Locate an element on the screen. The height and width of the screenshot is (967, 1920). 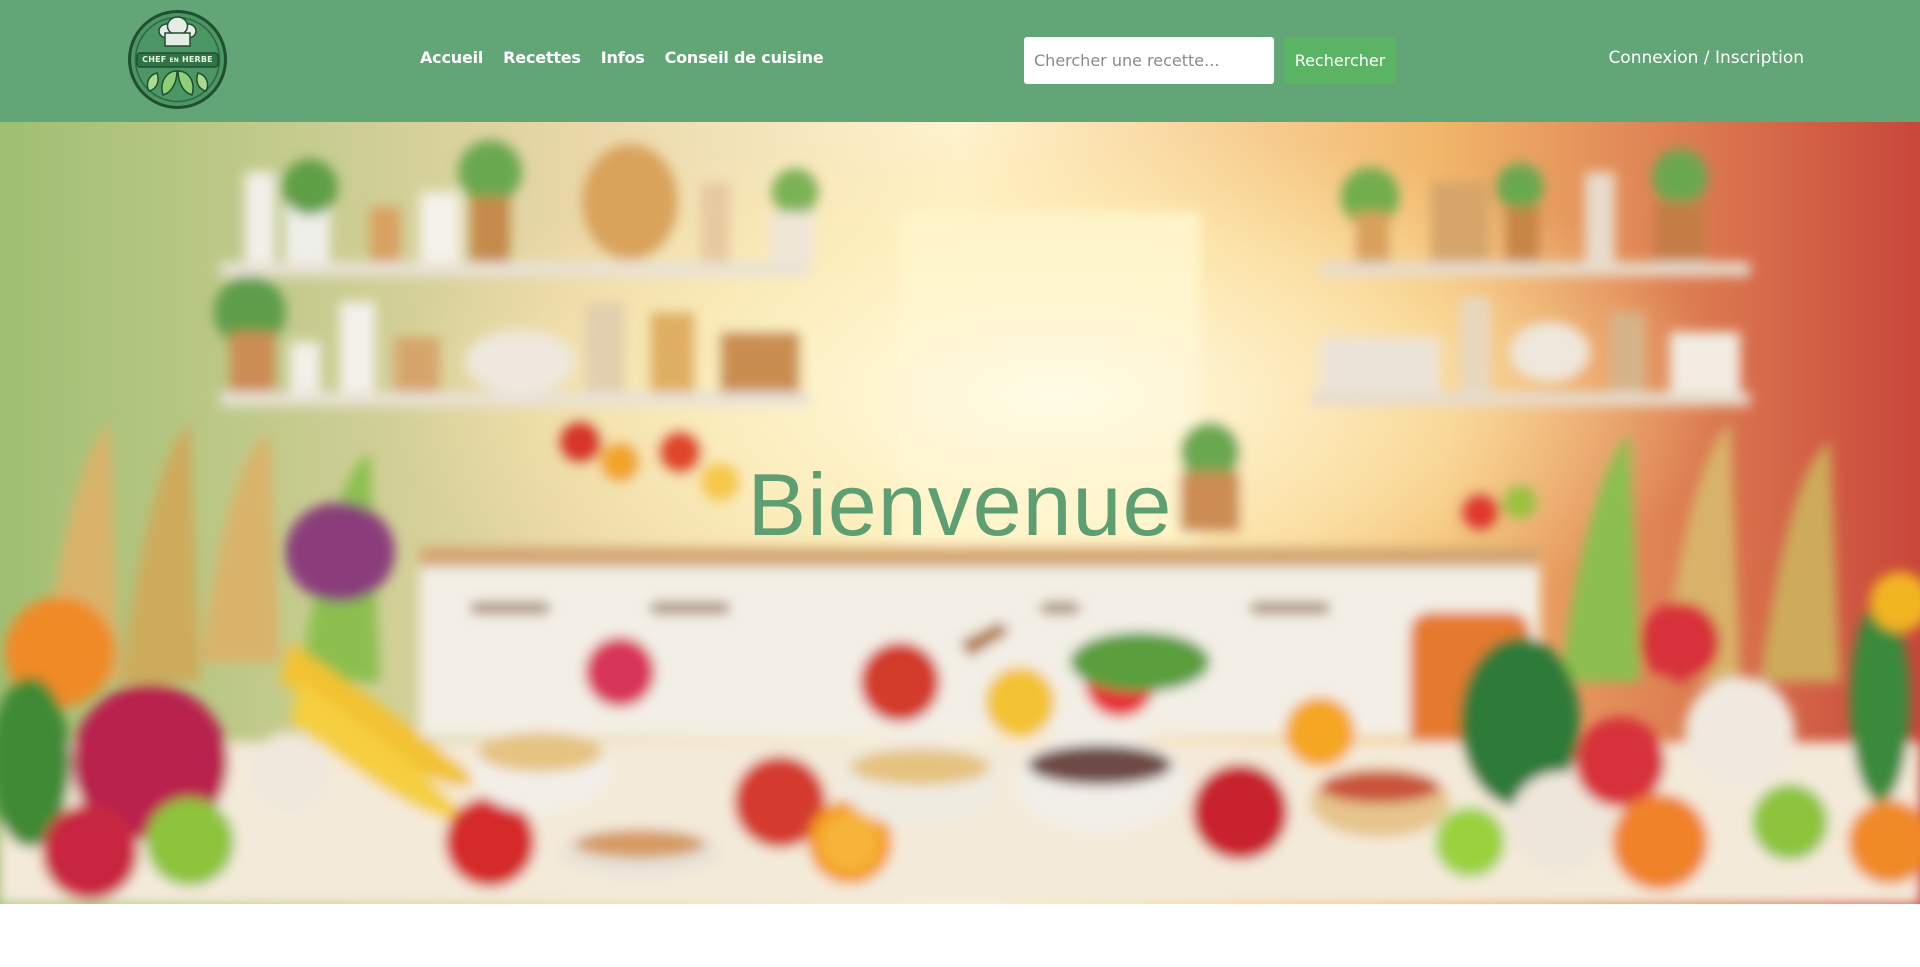
nav-item-infos: Infos is located at coordinates (623, 57).